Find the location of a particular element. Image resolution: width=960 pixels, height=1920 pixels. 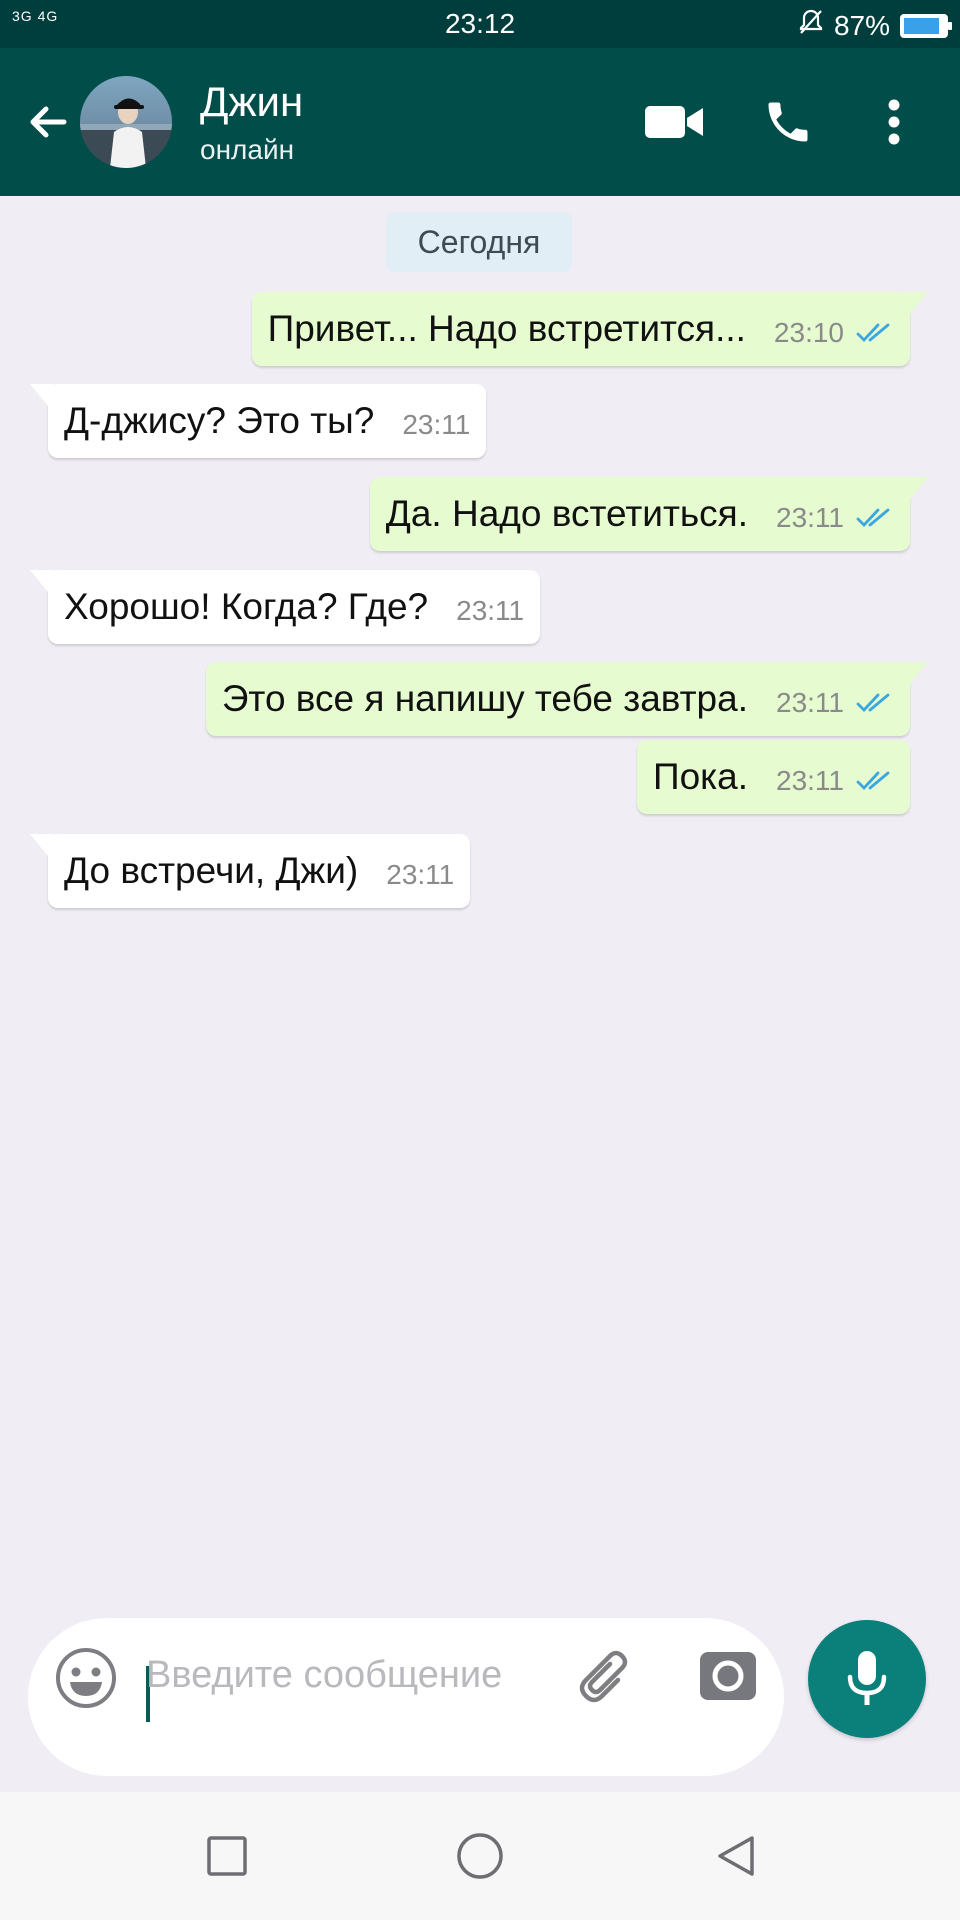

message-bubble-outgoing: Привет... Надо встретится... 23:10 is located at coordinates (589, 329).